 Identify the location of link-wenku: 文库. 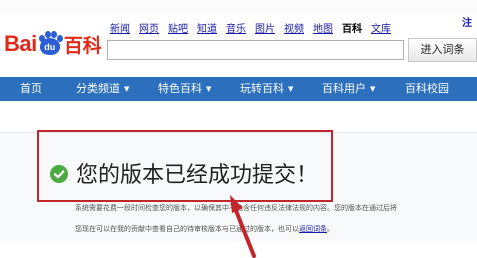
(381, 28).